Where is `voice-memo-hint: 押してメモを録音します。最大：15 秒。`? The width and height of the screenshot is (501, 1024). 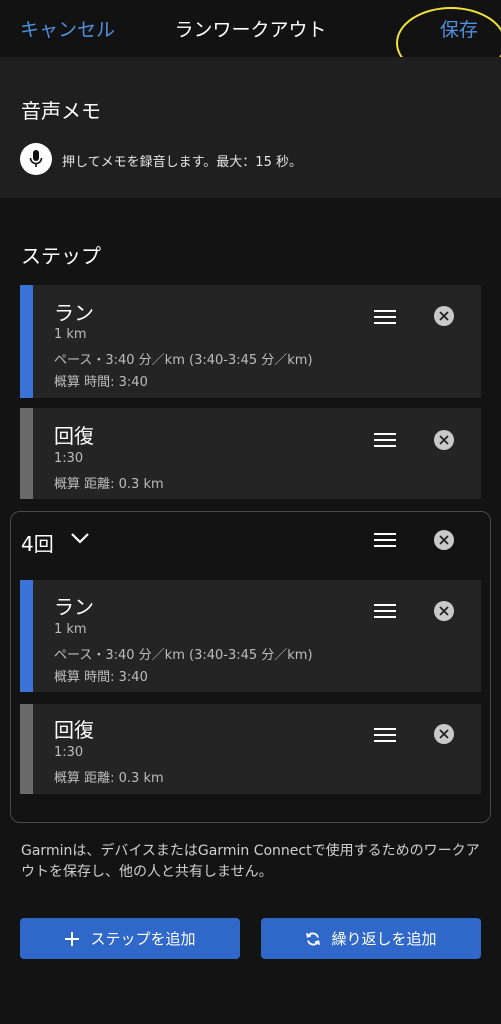
voice-memo-hint: 押してメモを録音します。最大：15 秒。 is located at coordinates (182, 162).